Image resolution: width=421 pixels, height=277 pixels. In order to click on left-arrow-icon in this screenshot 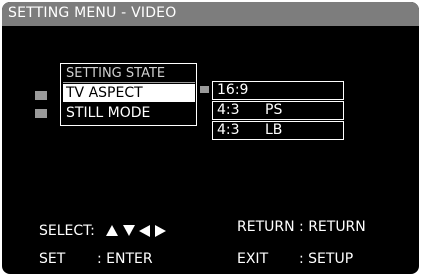, I will do `click(144, 231)`.